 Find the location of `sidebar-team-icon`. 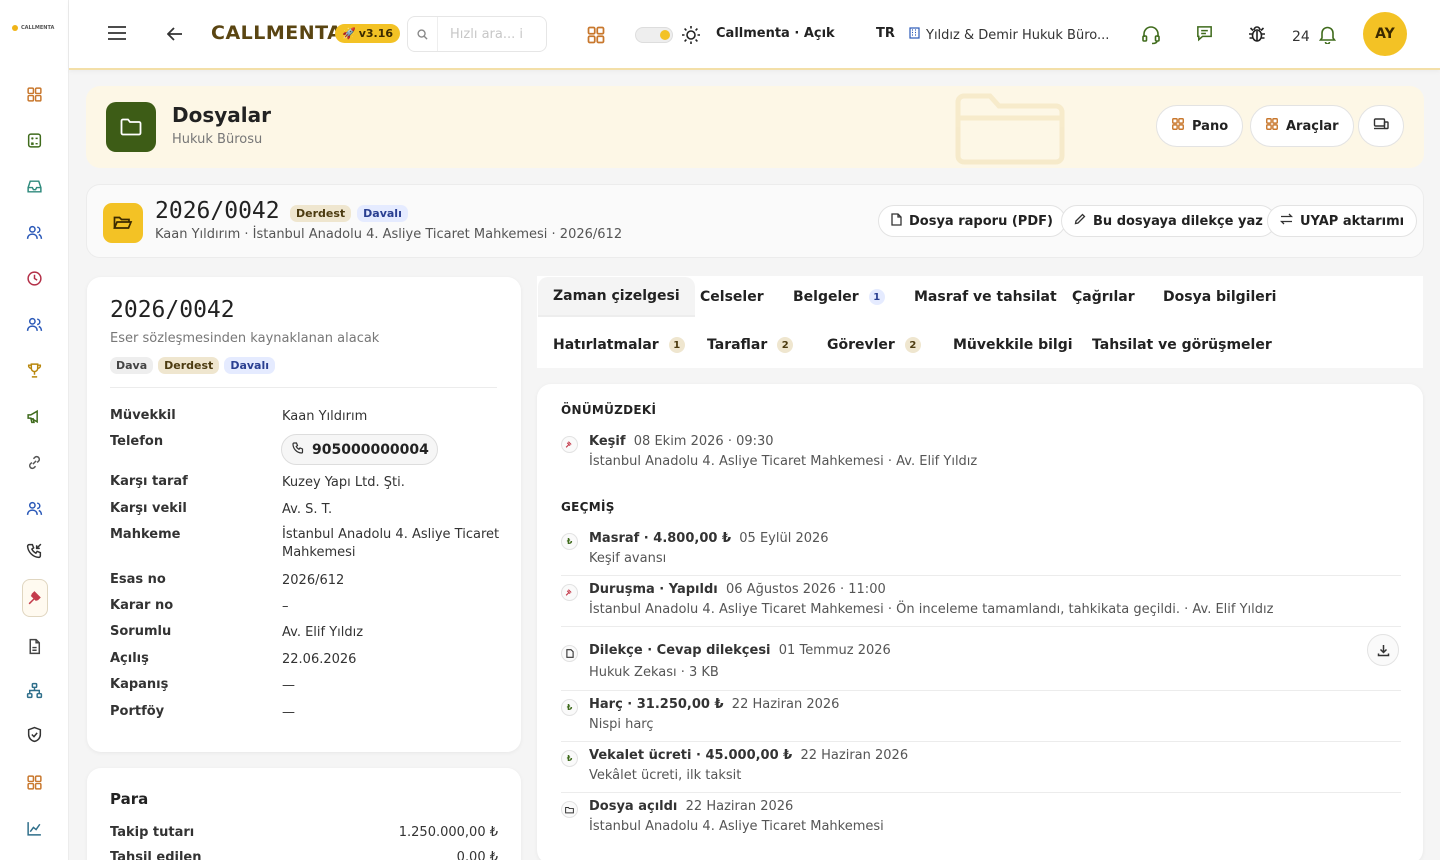

sidebar-team-icon is located at coordinates (34, 324).